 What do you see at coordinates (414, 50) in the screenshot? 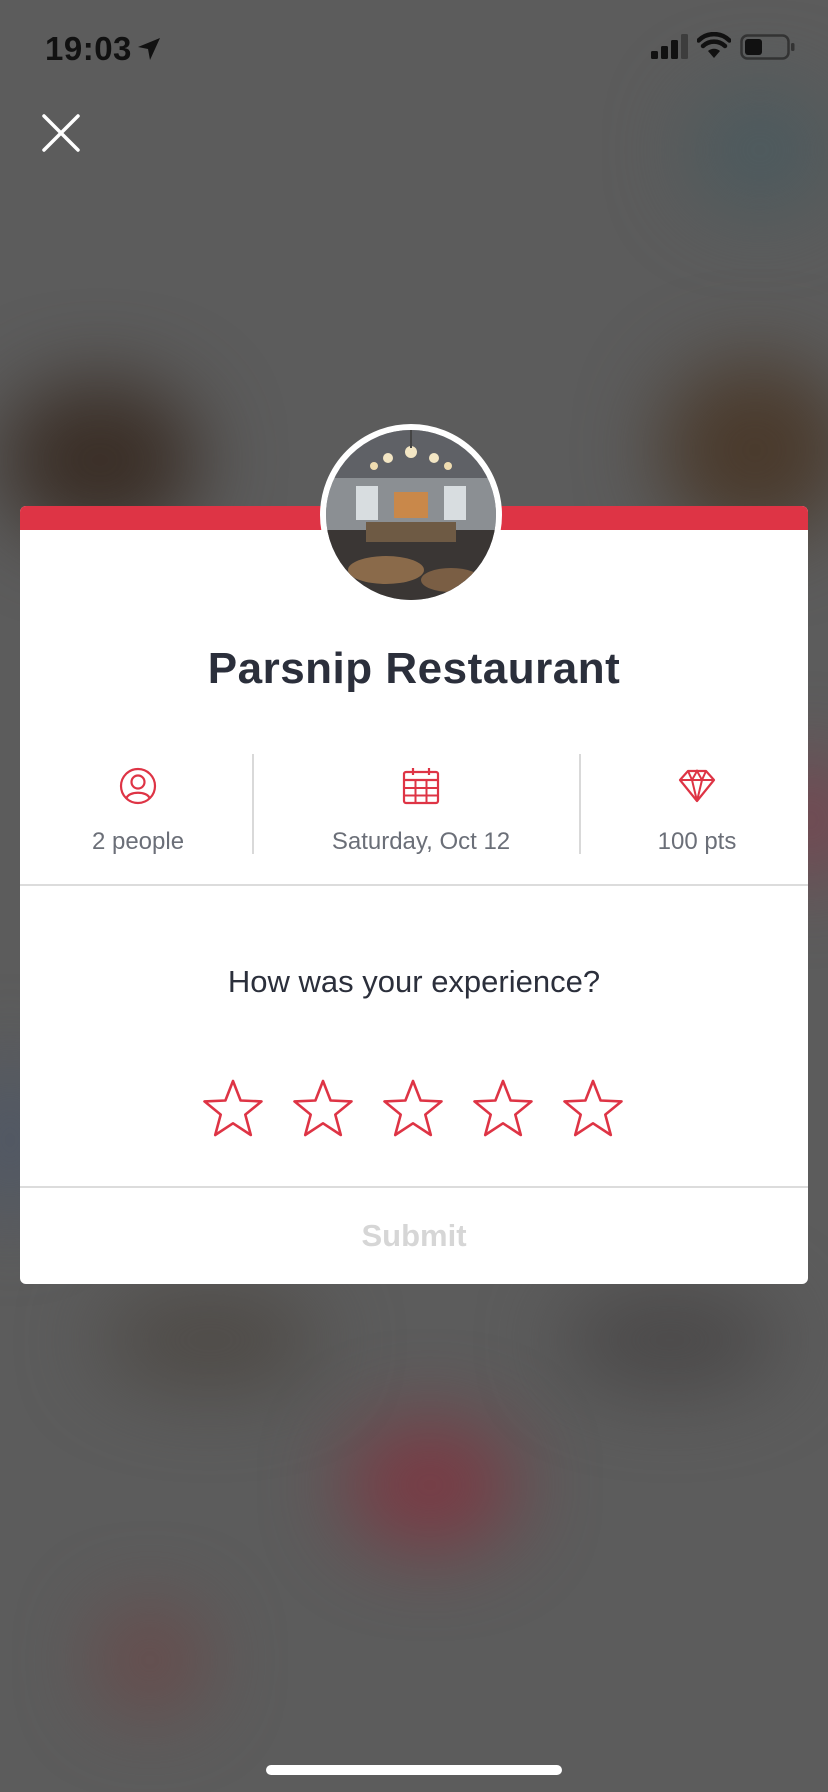
I see `status-bar: 19:03` at bounding box center [414, 50].